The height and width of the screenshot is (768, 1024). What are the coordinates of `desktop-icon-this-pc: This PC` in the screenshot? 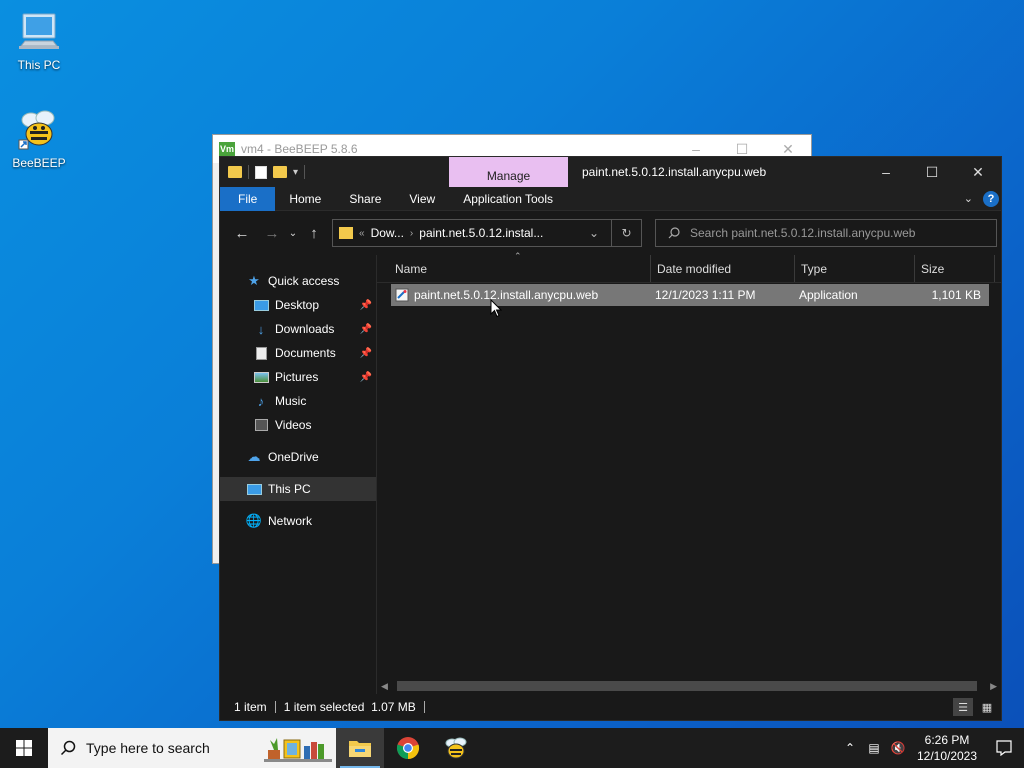 It's located at (39, 41).